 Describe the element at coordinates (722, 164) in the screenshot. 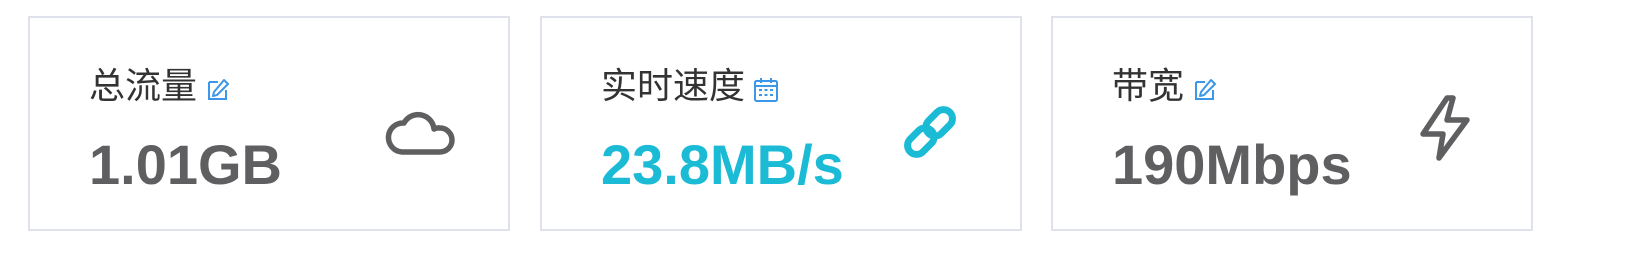

I see `stat-value: 23.8MB/s` at that location.